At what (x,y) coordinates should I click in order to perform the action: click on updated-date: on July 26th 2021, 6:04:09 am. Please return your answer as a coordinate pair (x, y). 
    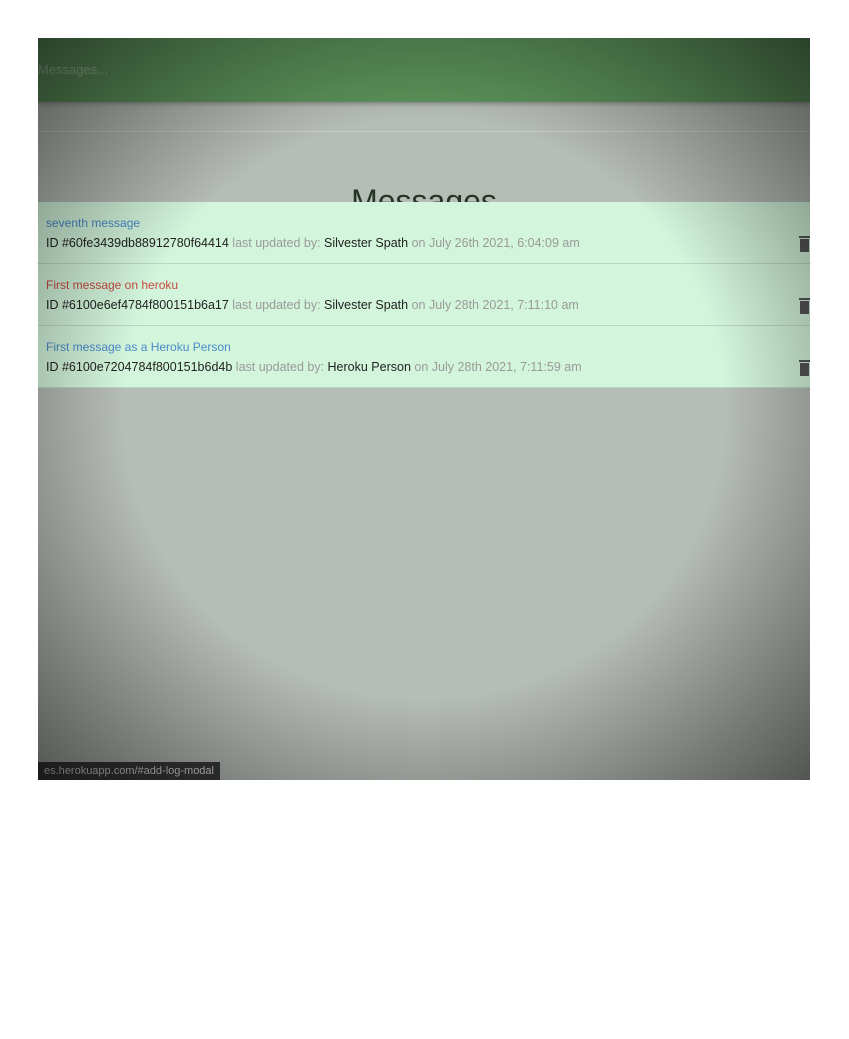
    Looking at the image, I should click on (494, 243).